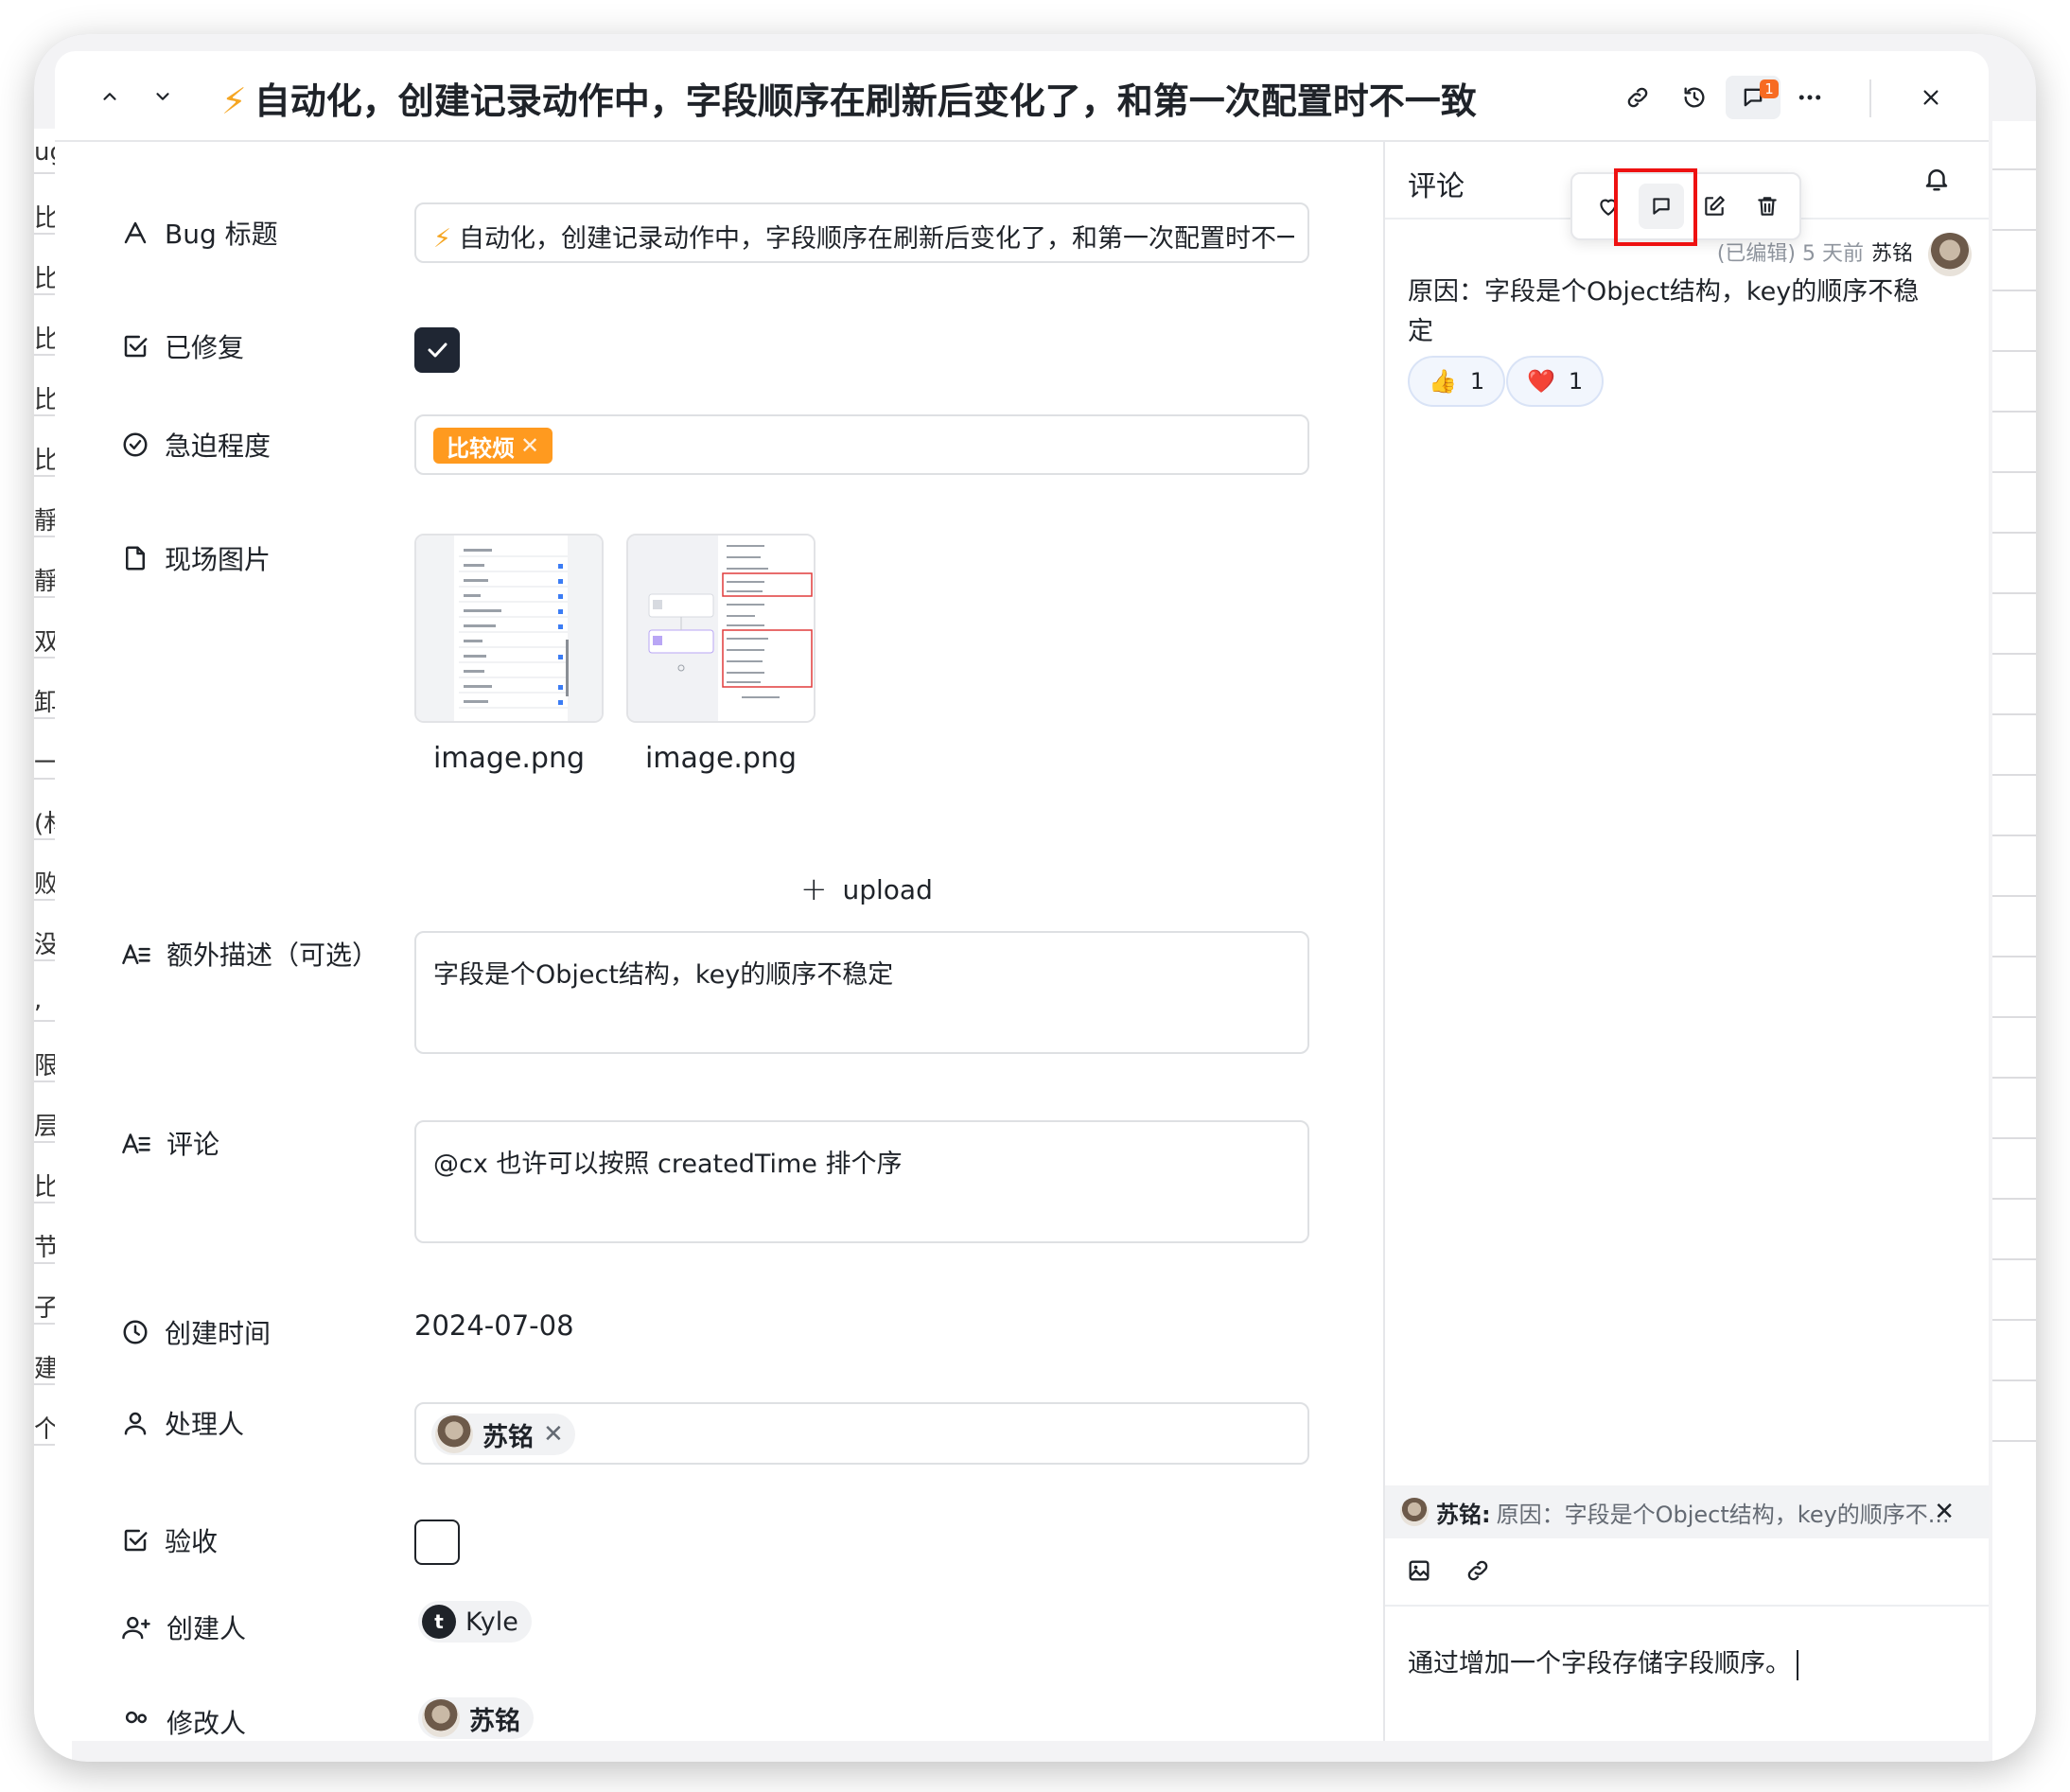 This screenshot has width=2070, height=1792. I want to click on close-button, so click(1931, 97).